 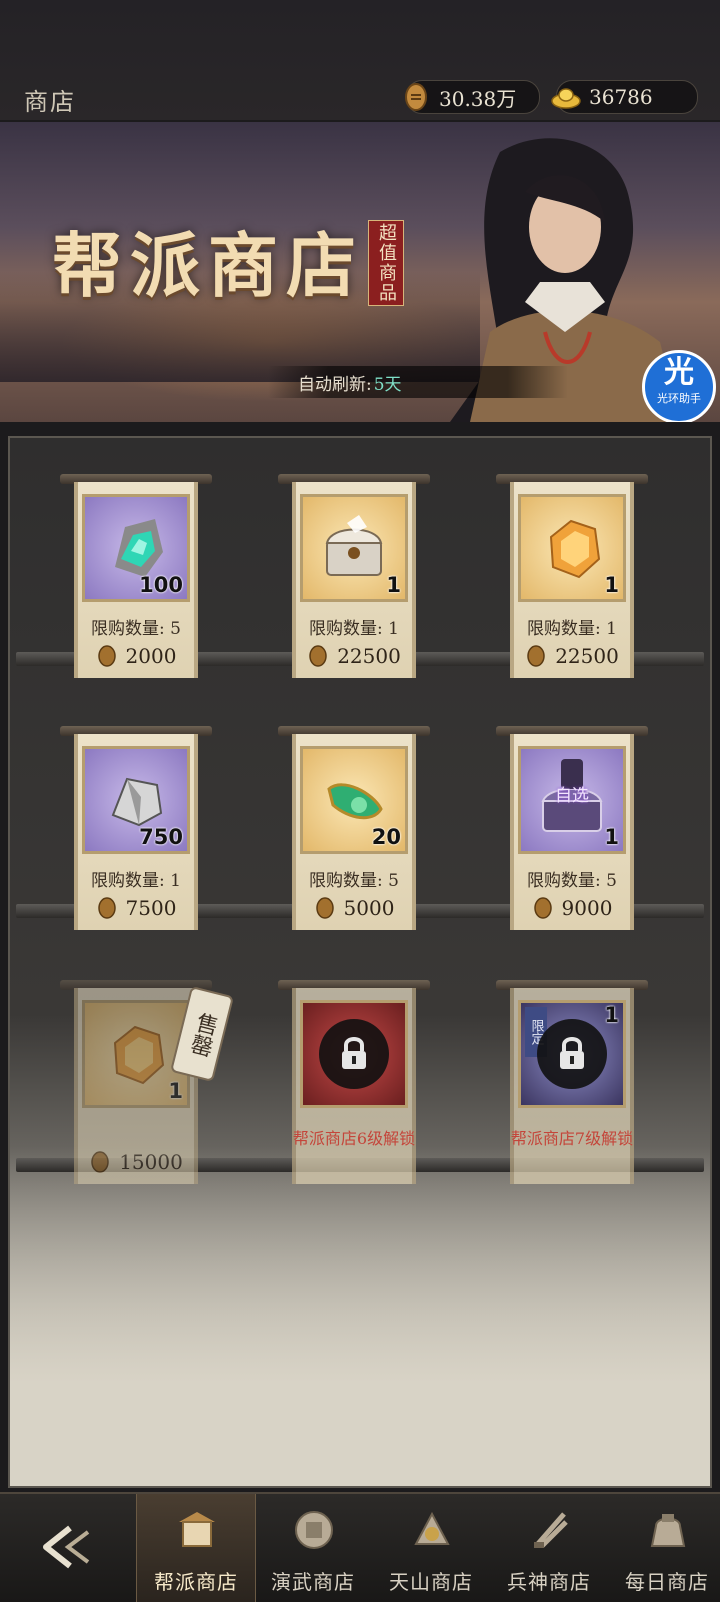 I want to click on shop-item-jade-pendant: 20 限购数量: 5 5000, so click(x=354, y=831).